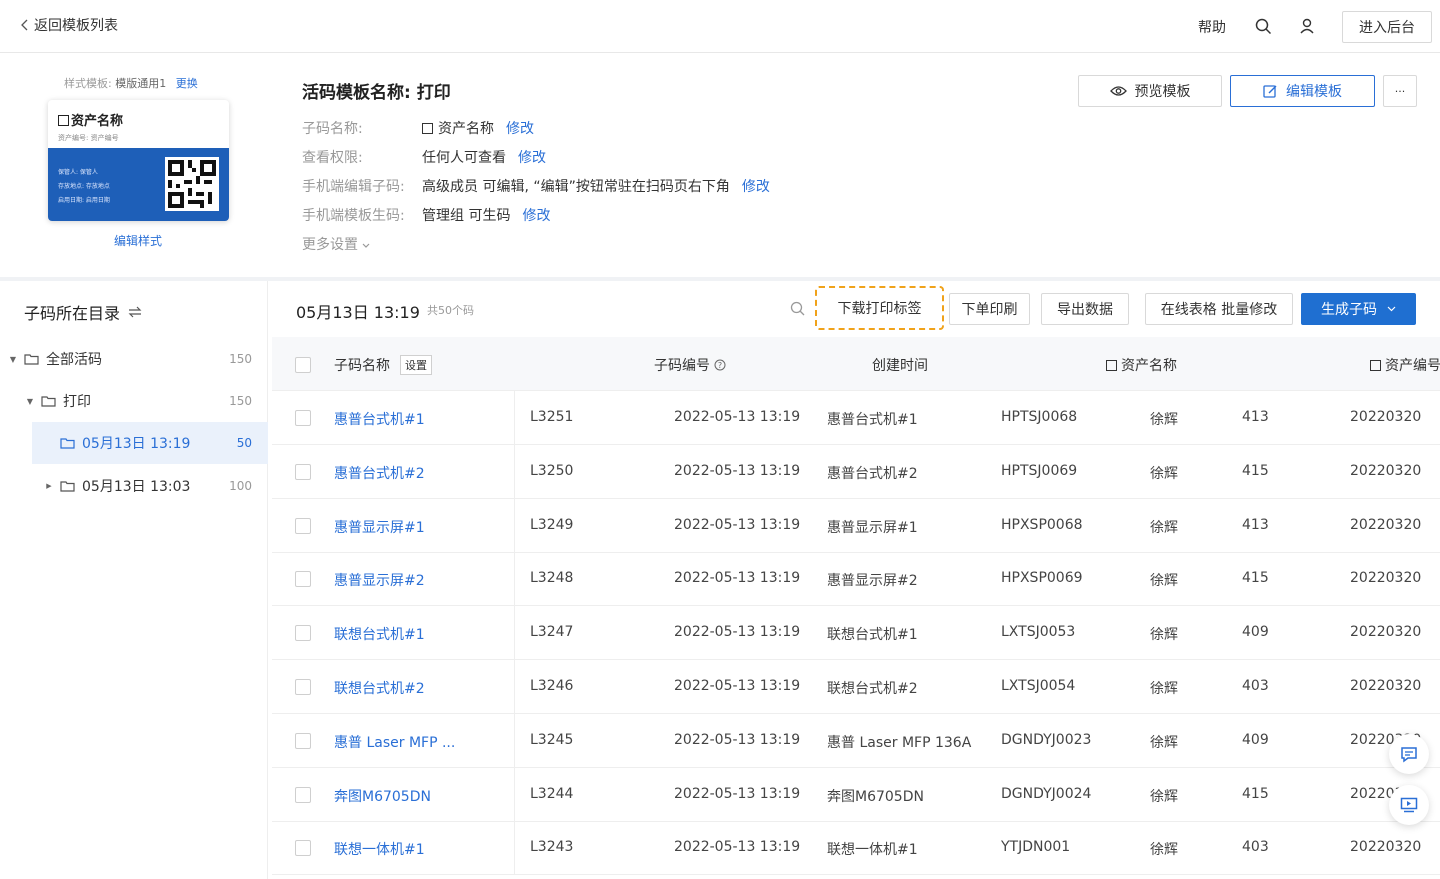  What do you see at coordinates (875, 796) in the screenshot?
I see `cell-asset-name: 奔图M6705DN` at bounding box center [875, 796].